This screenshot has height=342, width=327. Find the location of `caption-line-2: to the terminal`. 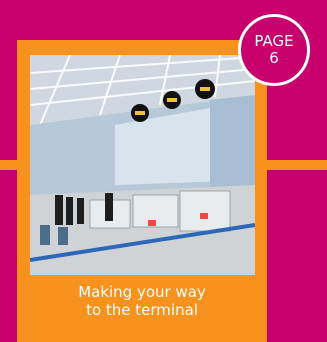

caption-line-2: to the terminal is located at coordinates (142, 310).